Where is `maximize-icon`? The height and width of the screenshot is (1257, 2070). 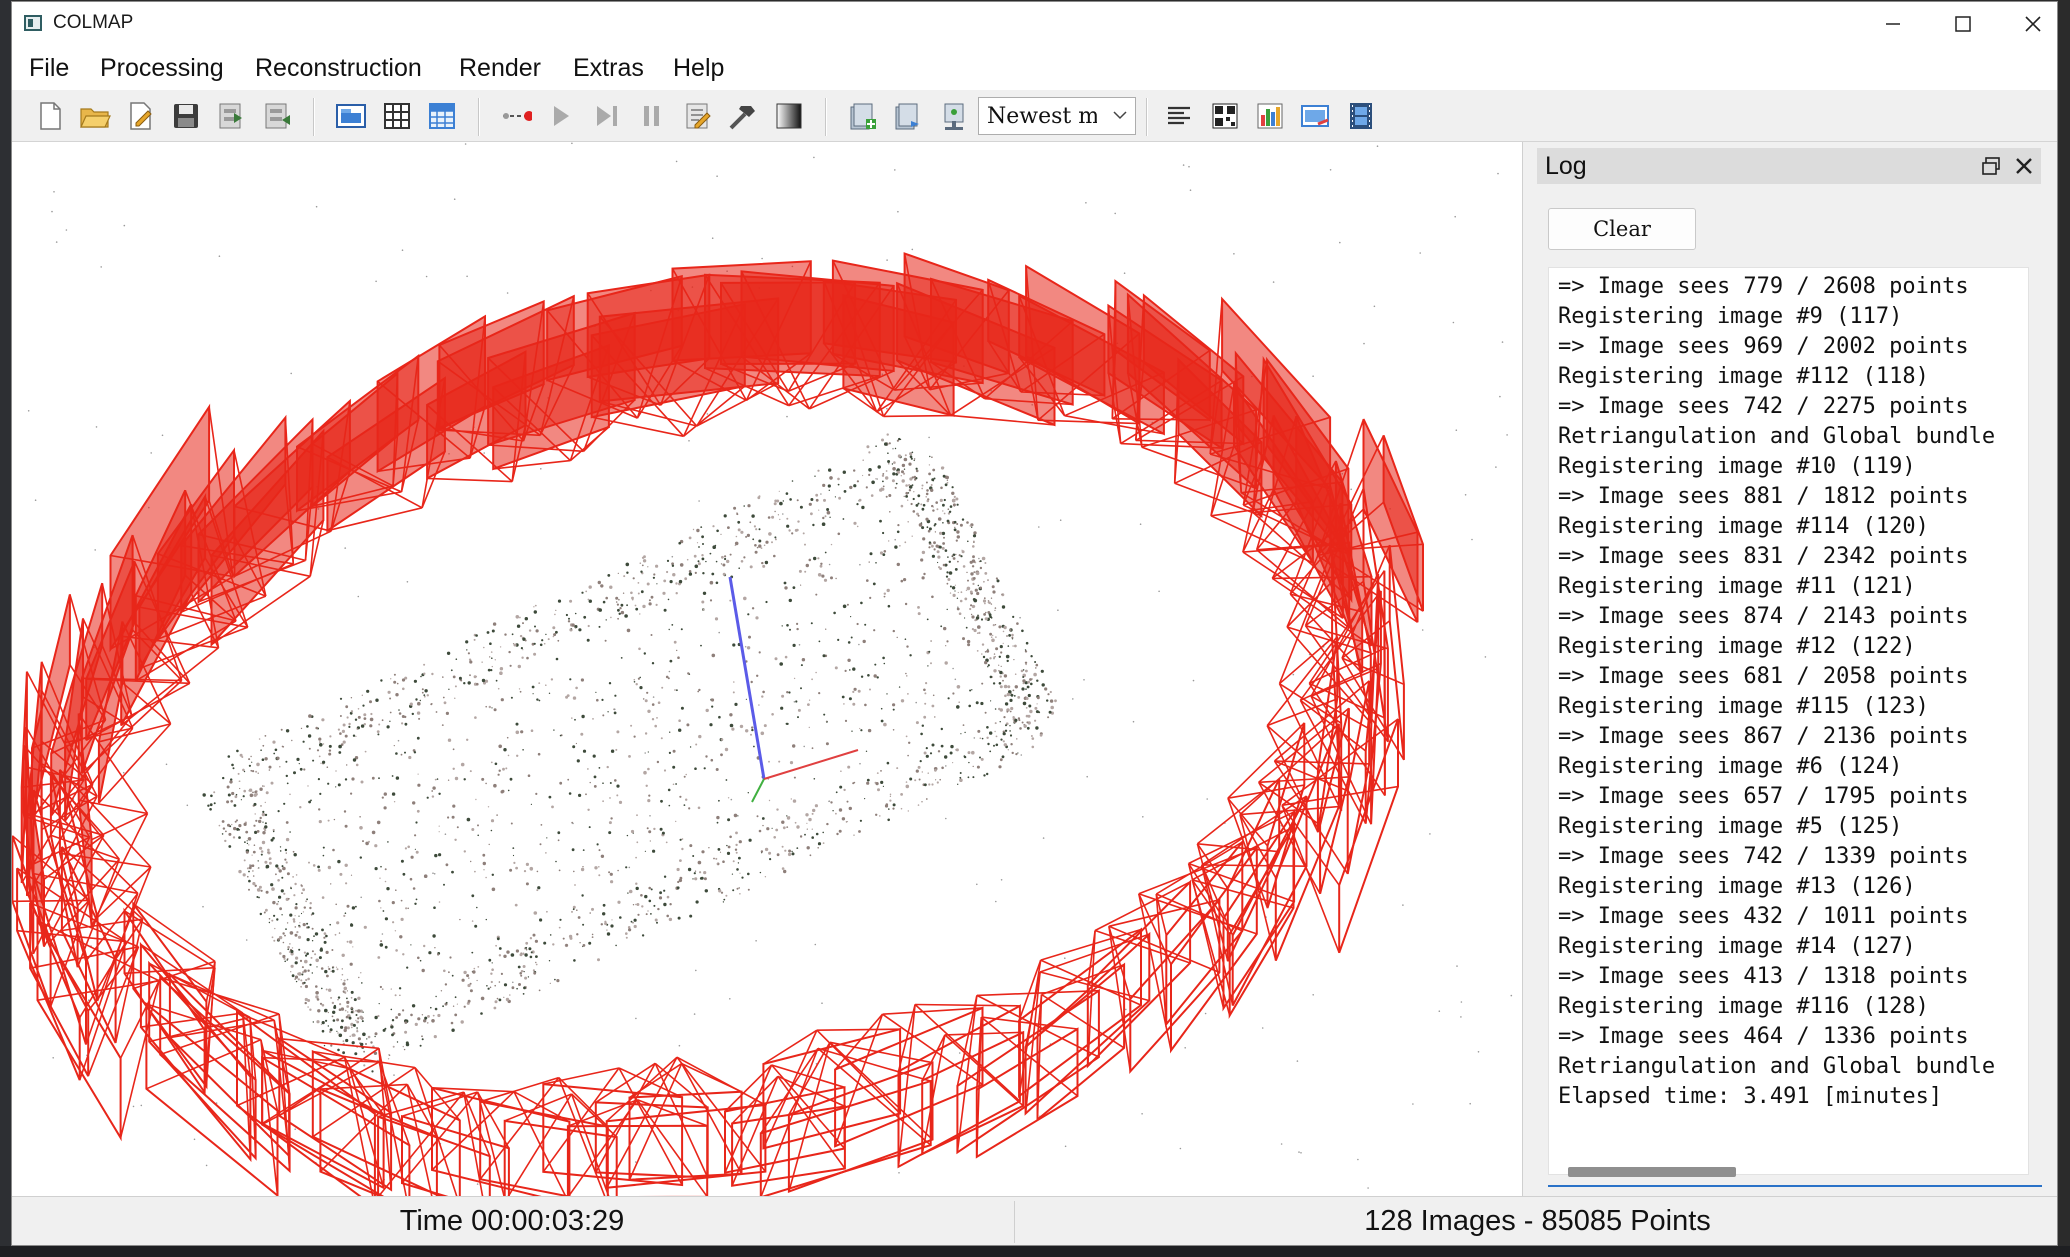 maximize-icon is located at coordinates (1963, 24).